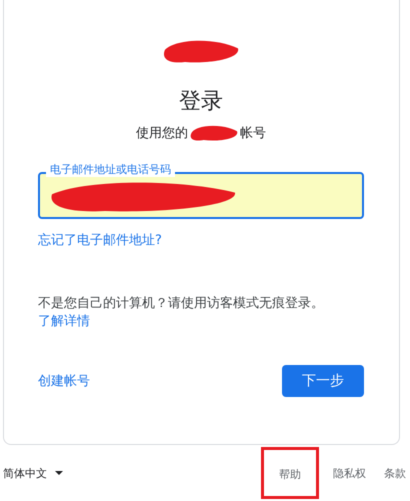 The image size is (410, 501). What do you see at coordinates (64, 381) in the screenshot?
I see `create-account-link: 创建帐号` at bounding box center [64, 381].